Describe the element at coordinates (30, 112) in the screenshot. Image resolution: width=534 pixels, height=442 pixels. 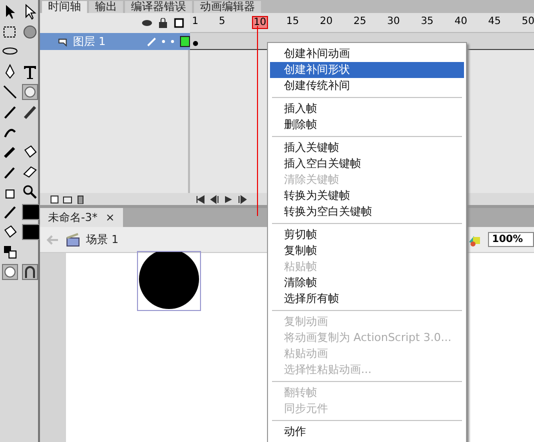
I see `brush-icon` at that location.